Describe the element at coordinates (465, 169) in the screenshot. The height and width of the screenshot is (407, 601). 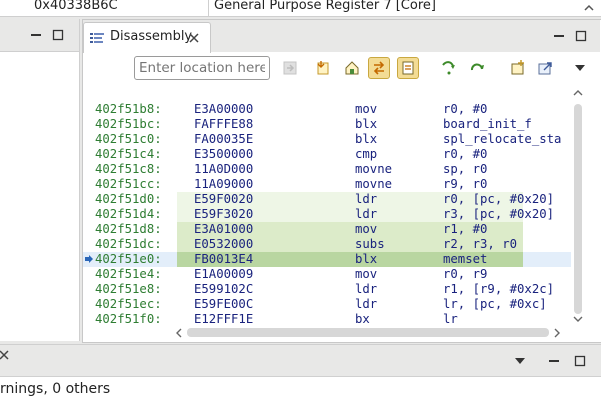
I see `instruction-operands: sp, r0` at that location.